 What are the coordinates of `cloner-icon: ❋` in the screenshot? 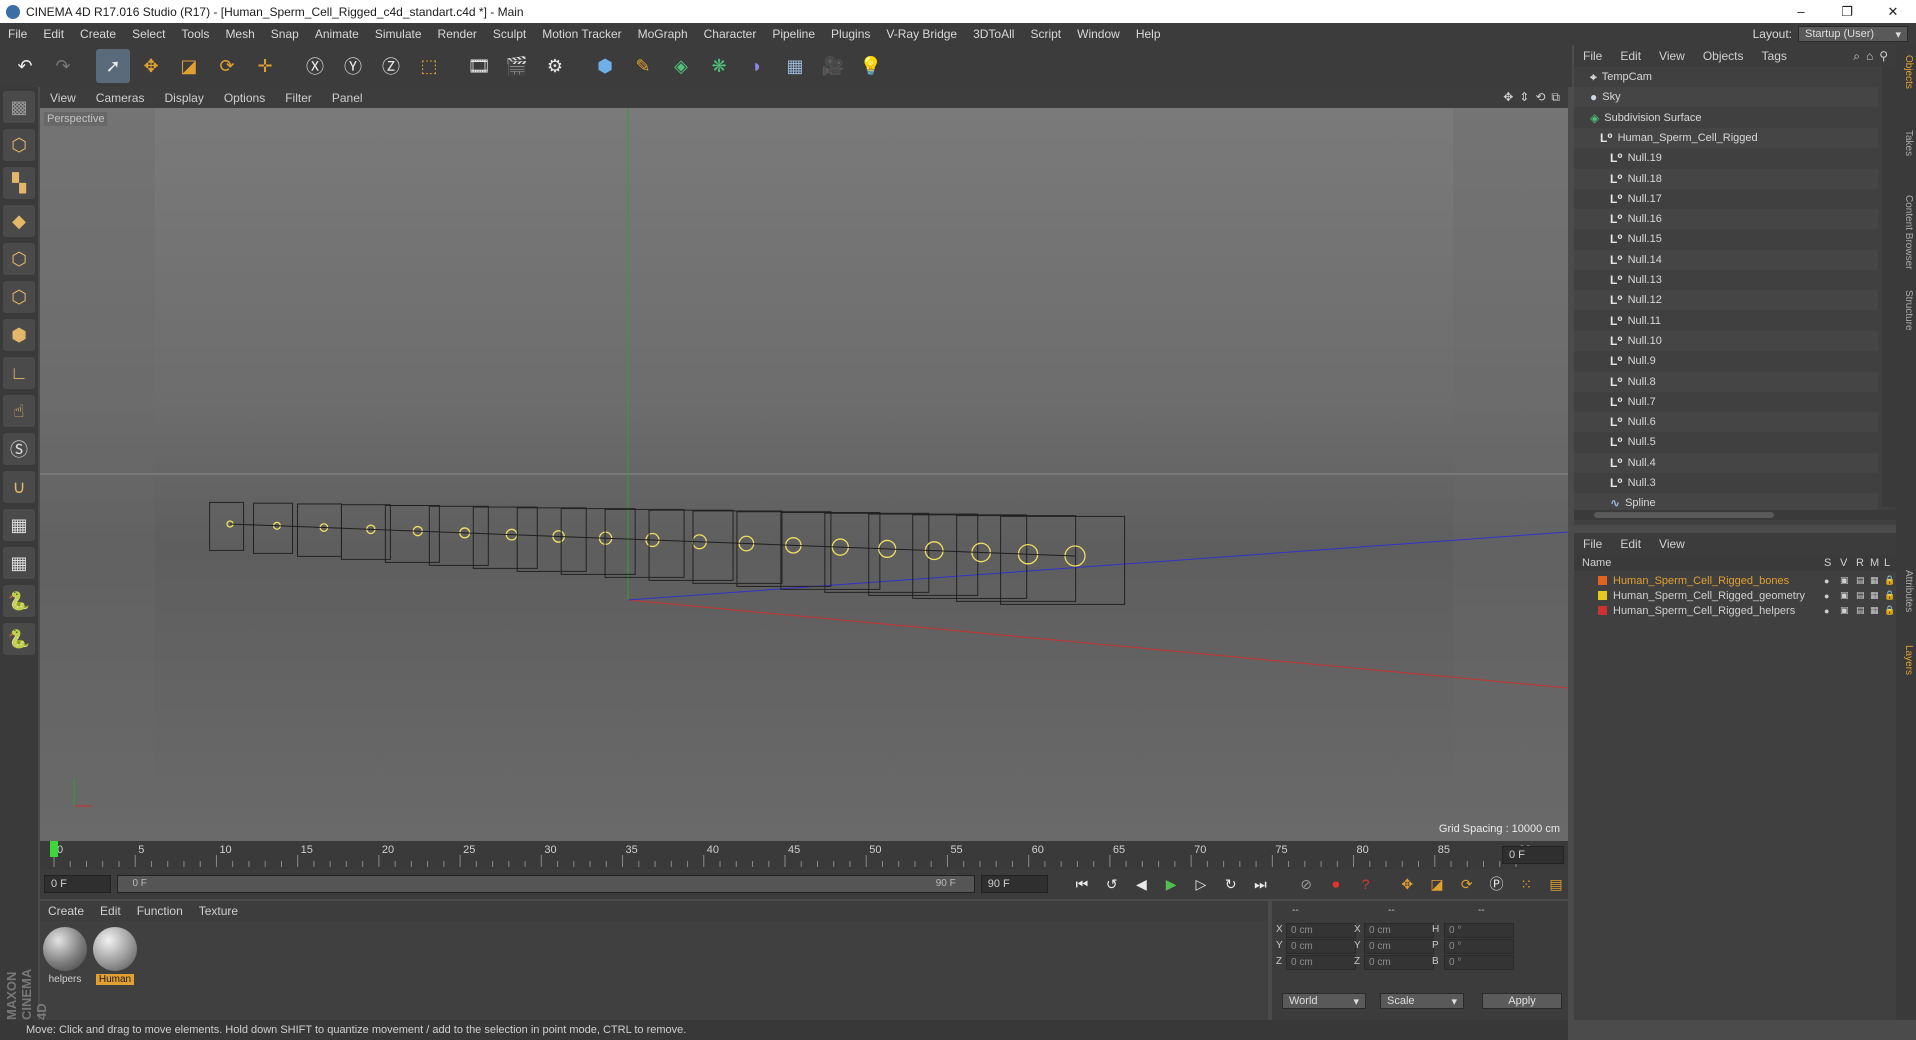 It's located at (719, 66).